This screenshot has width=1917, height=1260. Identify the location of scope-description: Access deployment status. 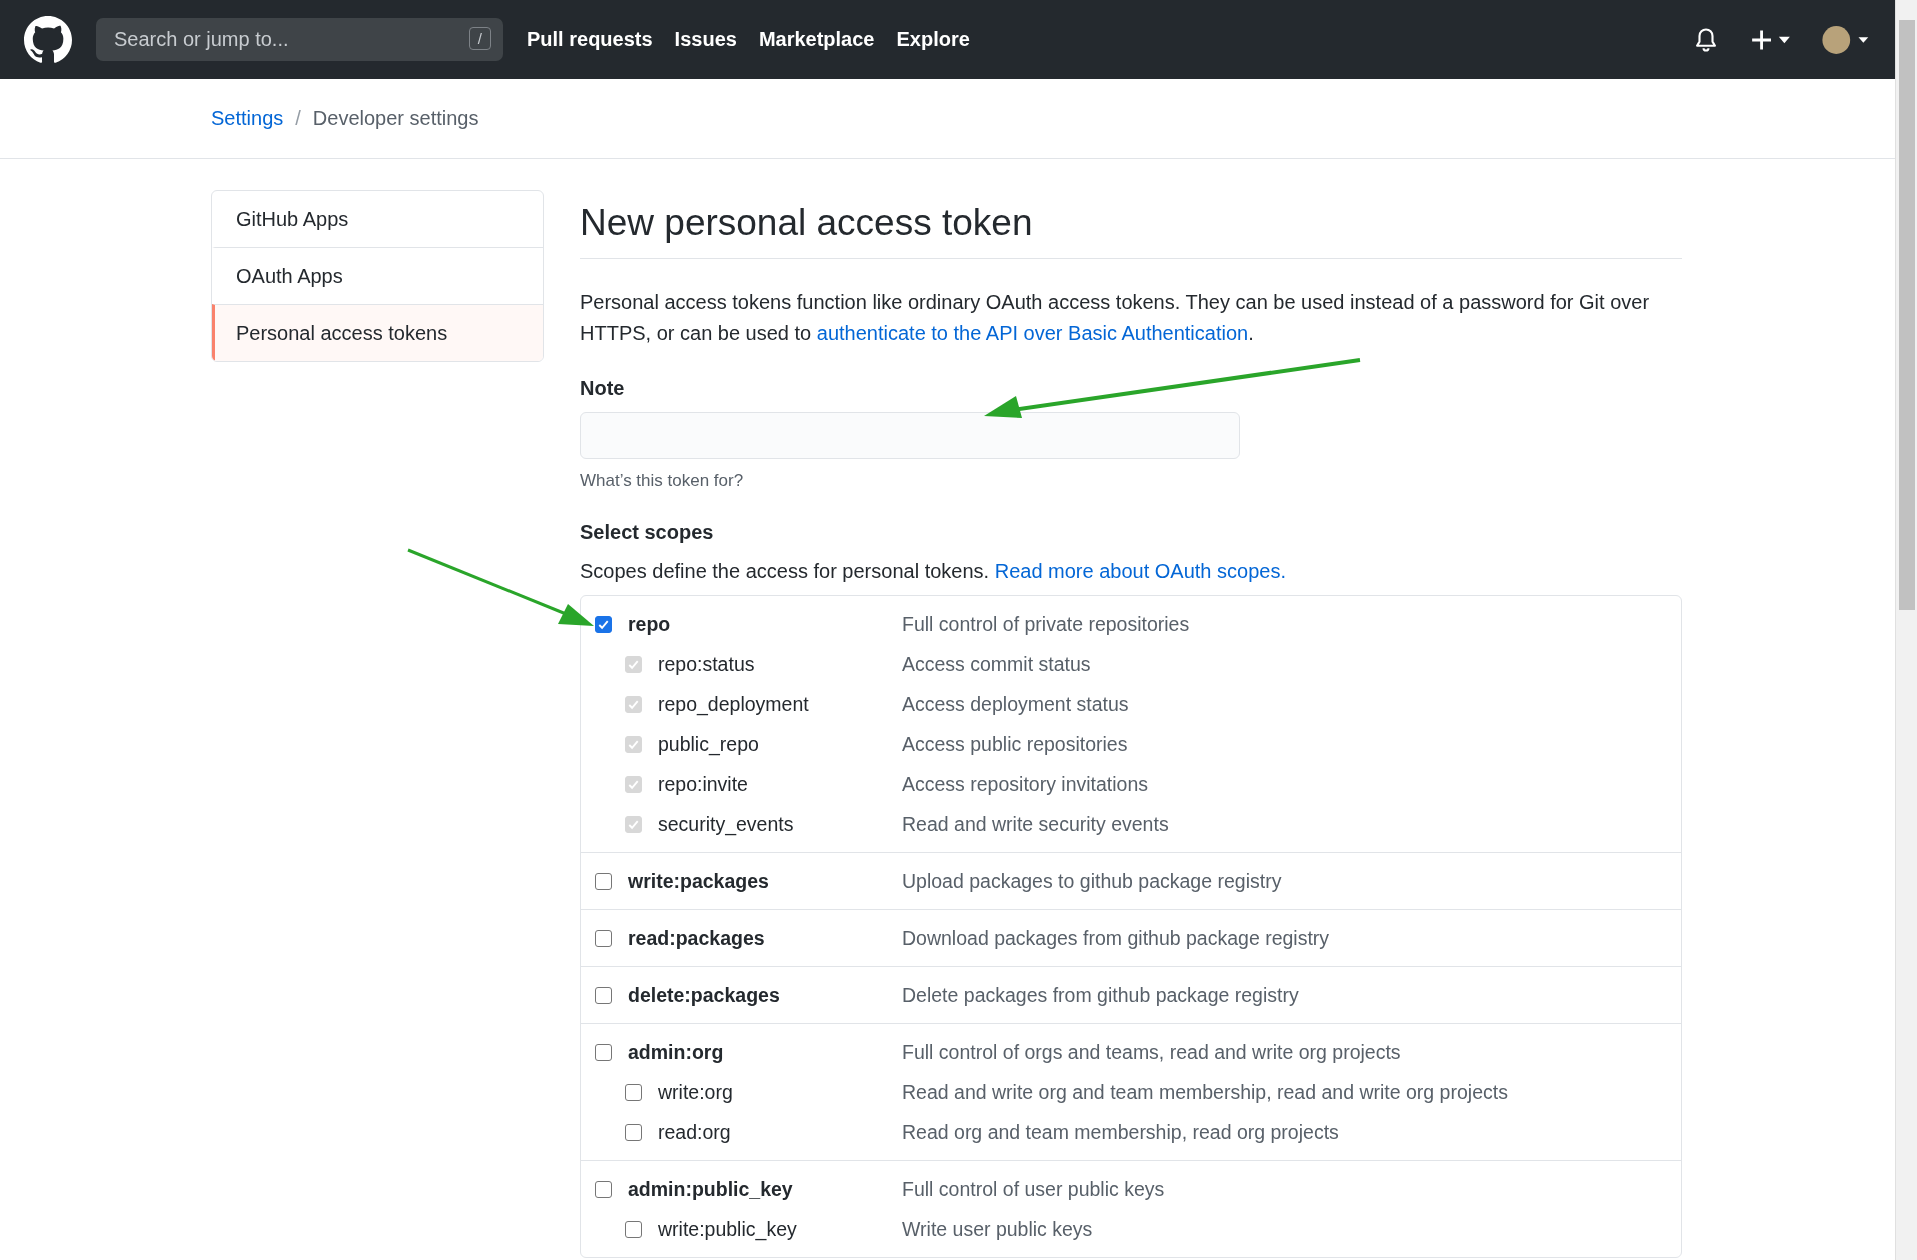
(1015, 704).